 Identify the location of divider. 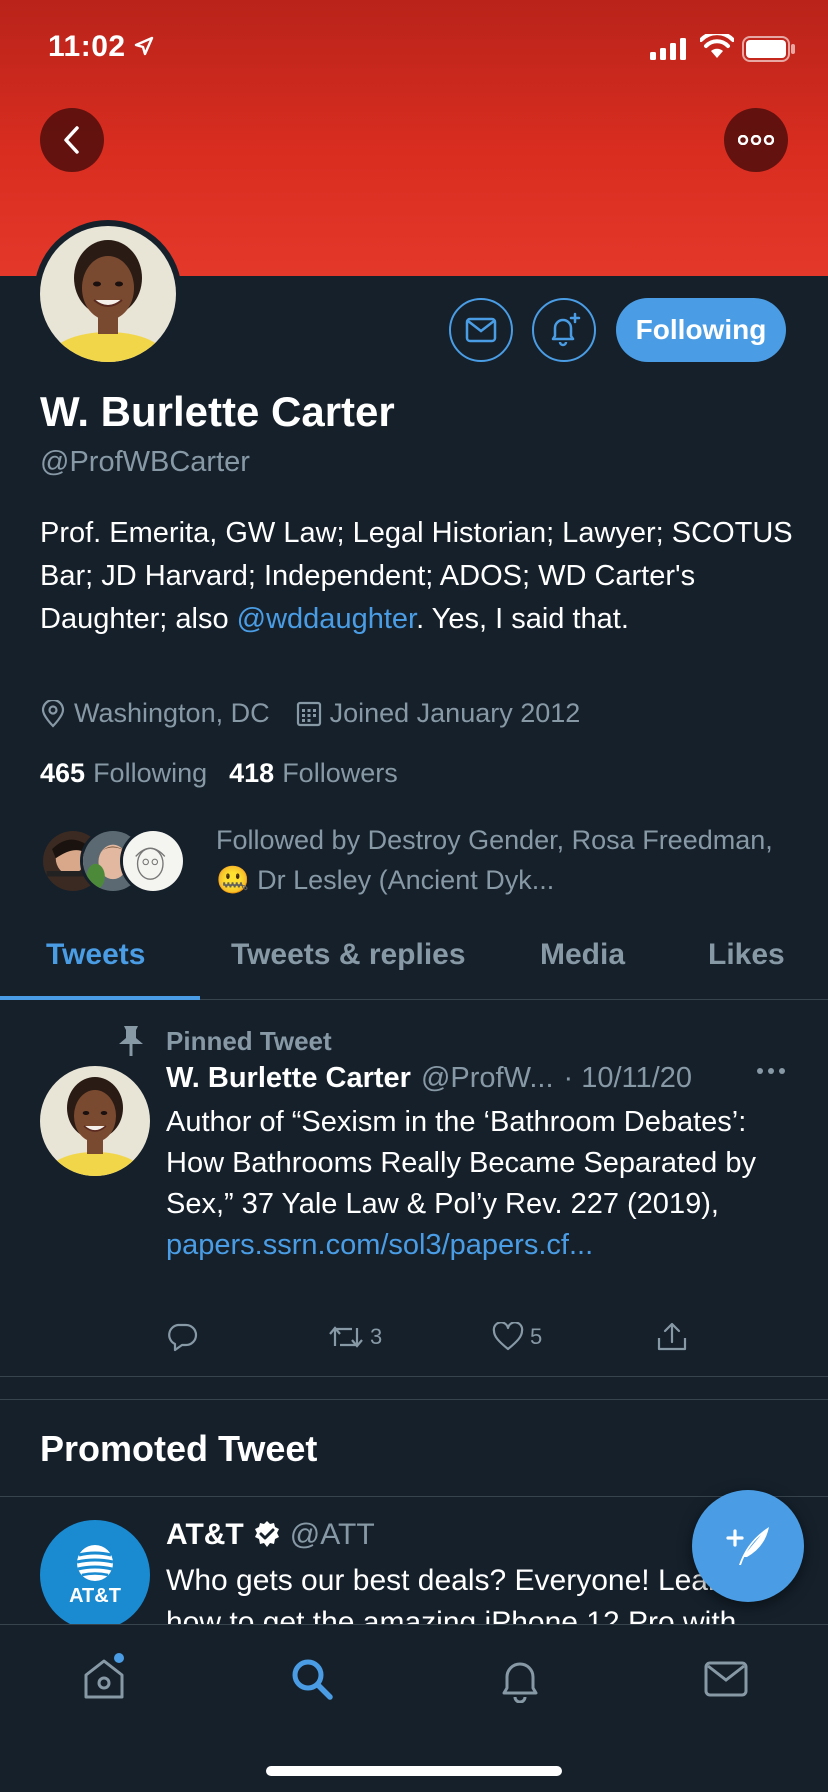
(414, 1496).